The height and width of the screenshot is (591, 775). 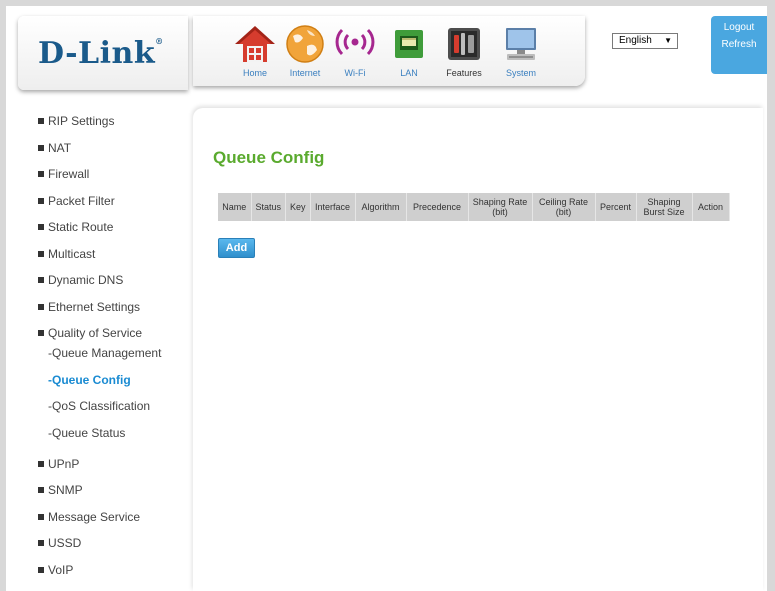 I want to click on sidebar-item-nat: NAT, so click(x=113, y=154).